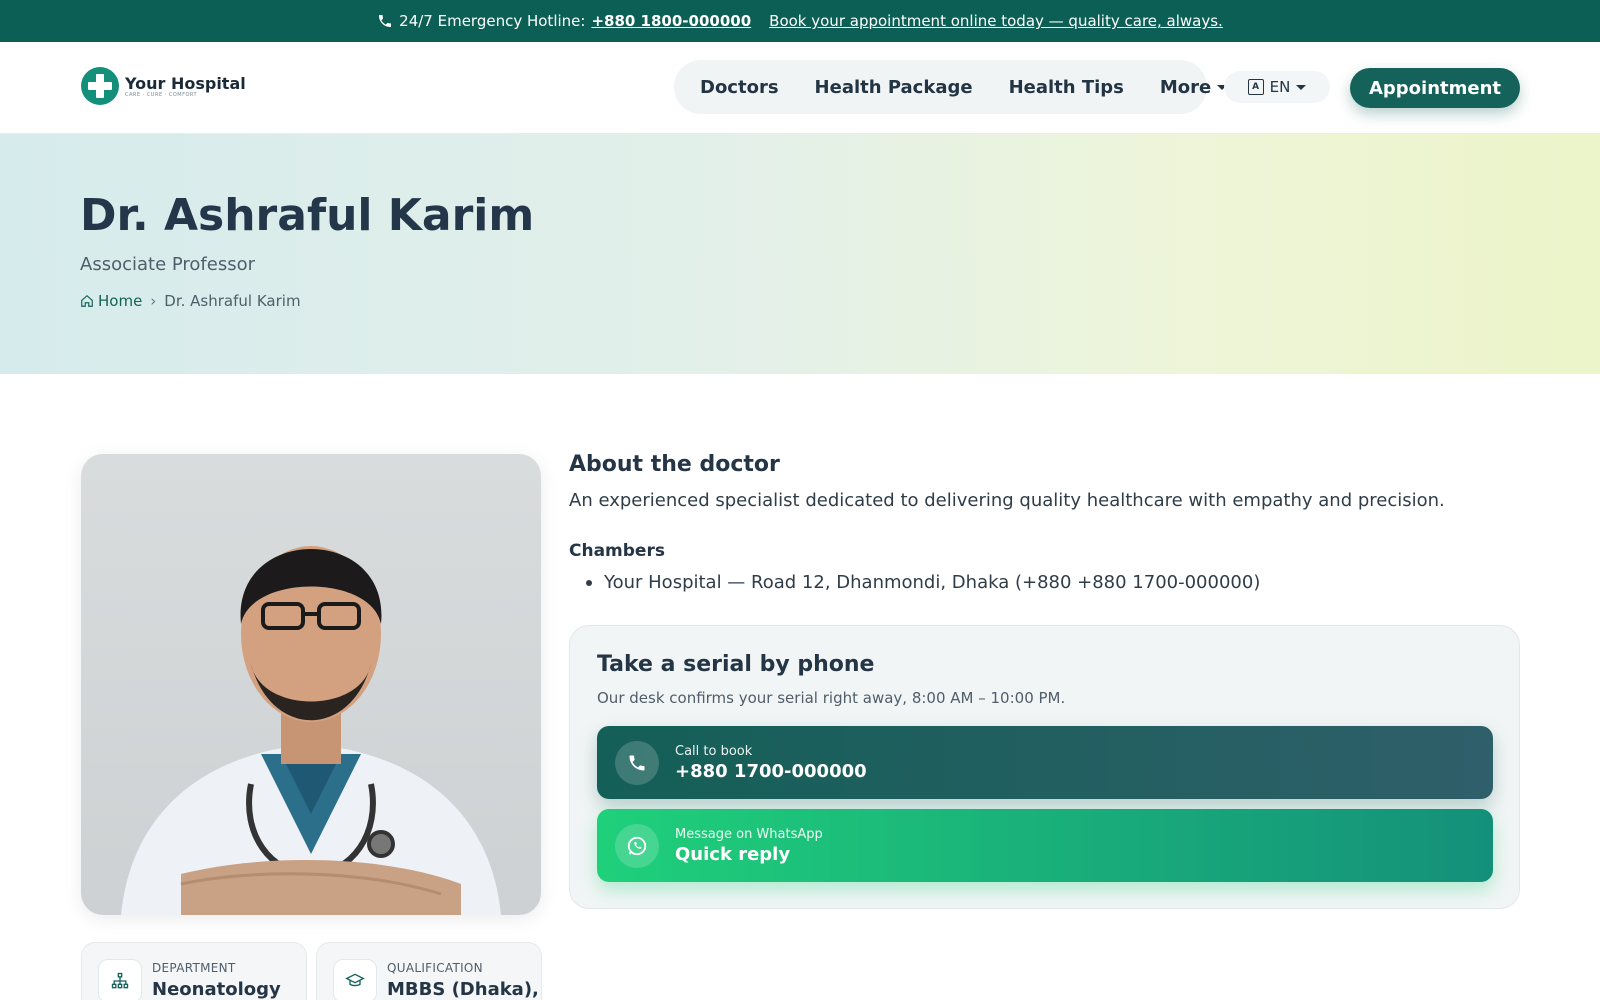 Image resolution: width=1600 pixels, height=1000 pixels. Describe the element at coordinates (749, 834) in the screenshot. I see `whatsapp-small-label: Message on WhatsApp` at that location.